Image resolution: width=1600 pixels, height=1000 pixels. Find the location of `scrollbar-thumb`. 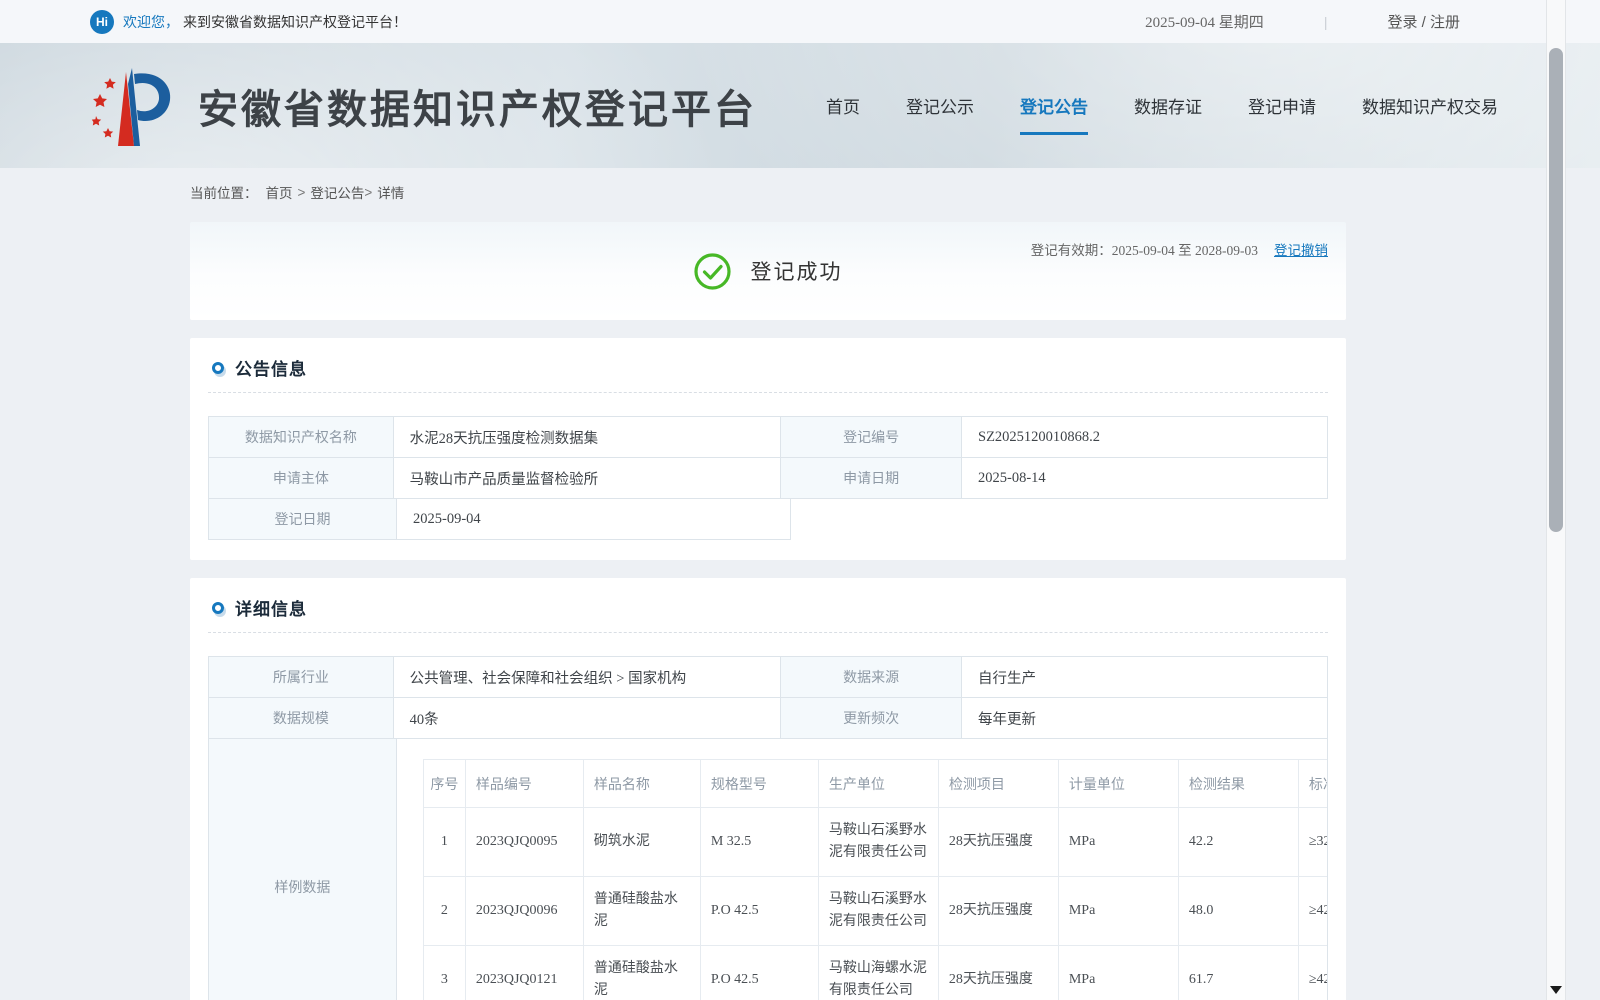

scrollbar-thumb is located at coordinates (1556, 290).